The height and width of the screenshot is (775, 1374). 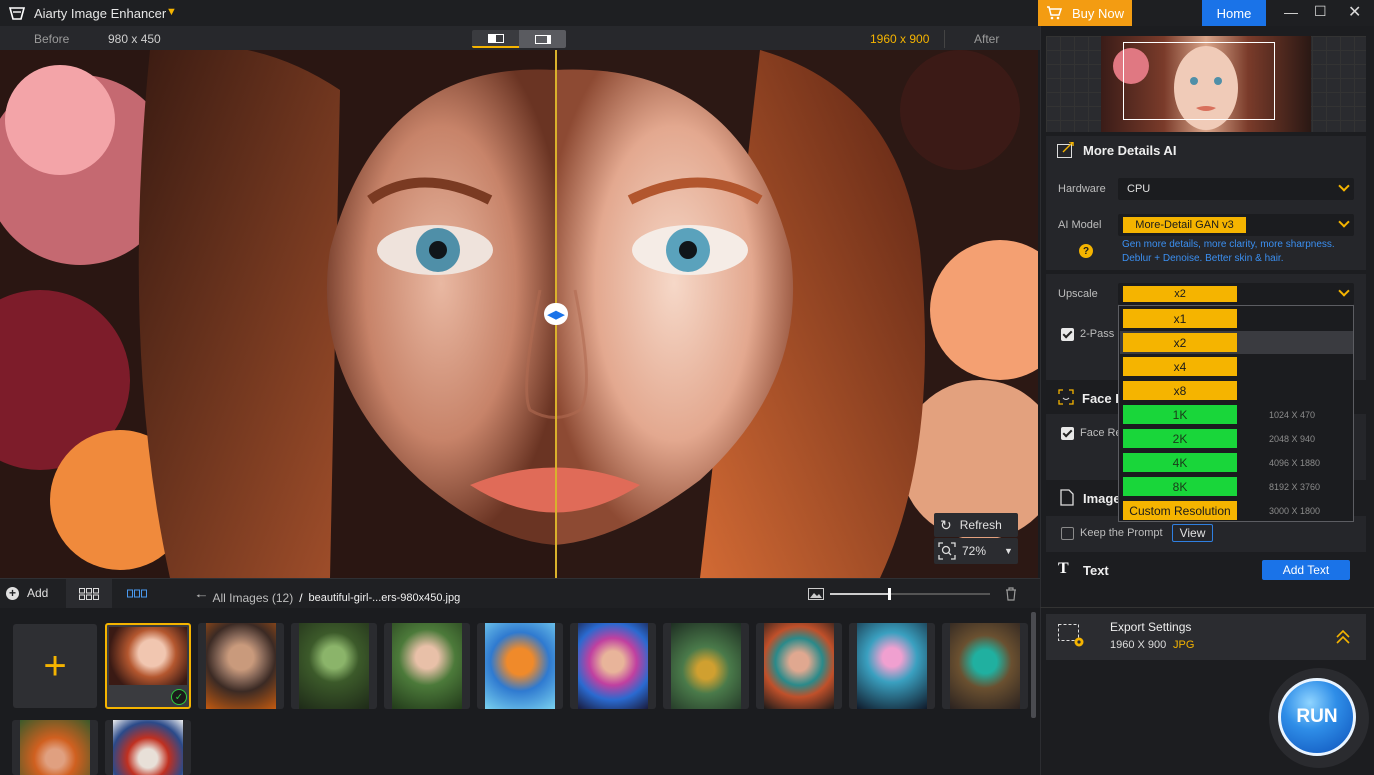 I want to click on text-section-title: Text, so click(x=1096, y=570).